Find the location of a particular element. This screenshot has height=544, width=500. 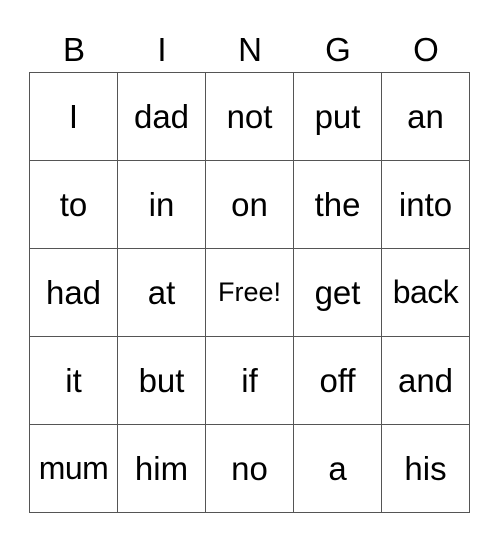

card-cell: I is located at coordinates (73, 116).